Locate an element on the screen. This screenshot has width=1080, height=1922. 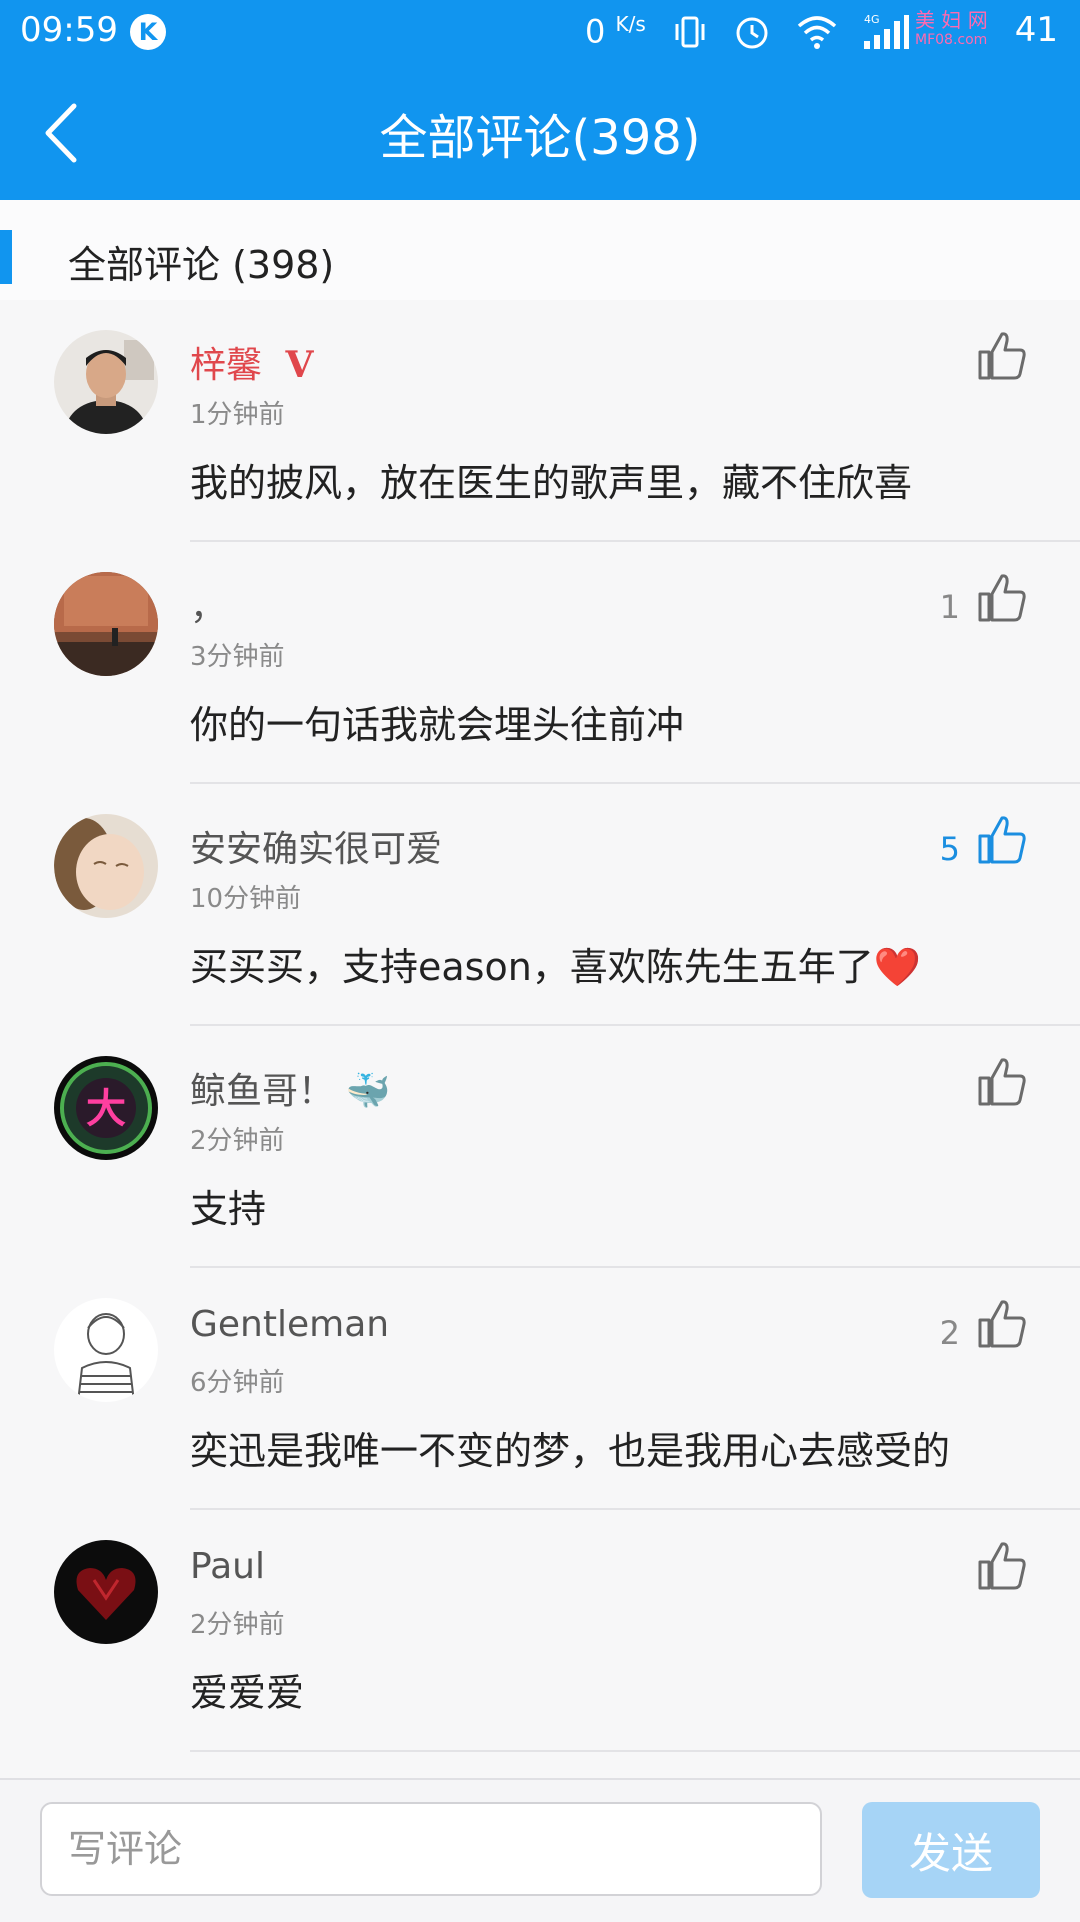
comment-text: 爱爱爱 is located at coordinates (247, 1693).